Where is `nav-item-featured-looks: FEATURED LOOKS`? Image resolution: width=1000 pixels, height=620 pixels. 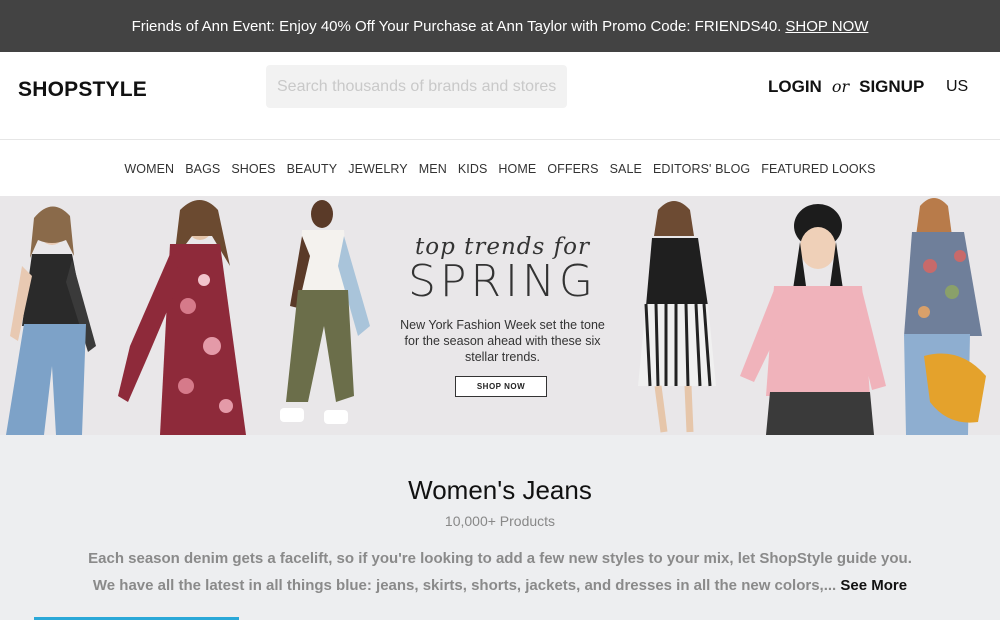
nav-item-featured-looks: FEATURED LOOKS is located at coordinates (818, 169).